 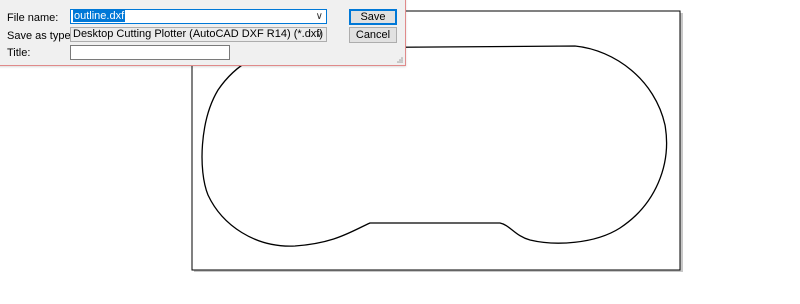 I want to click on file-name-field: outline.dxf ∨, so click(x=198, y=16).